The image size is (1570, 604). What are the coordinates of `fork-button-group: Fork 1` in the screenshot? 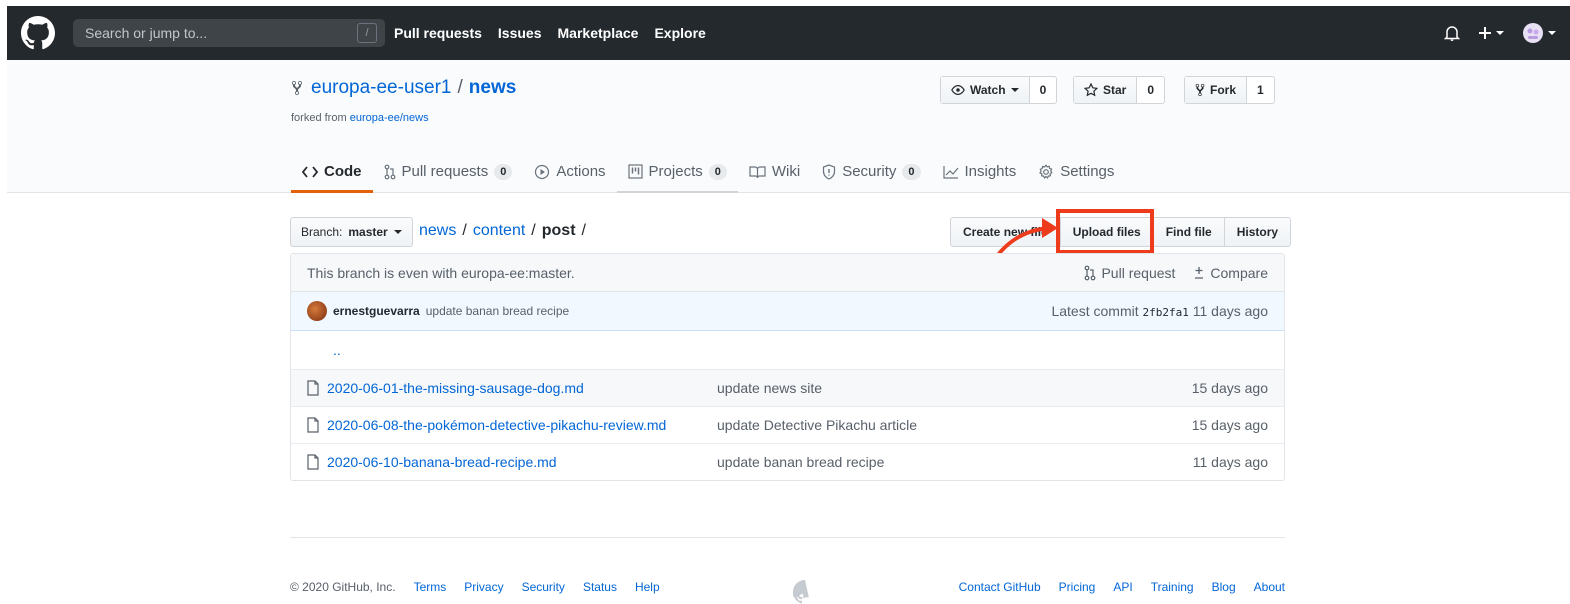 It's located at (1229, 90).